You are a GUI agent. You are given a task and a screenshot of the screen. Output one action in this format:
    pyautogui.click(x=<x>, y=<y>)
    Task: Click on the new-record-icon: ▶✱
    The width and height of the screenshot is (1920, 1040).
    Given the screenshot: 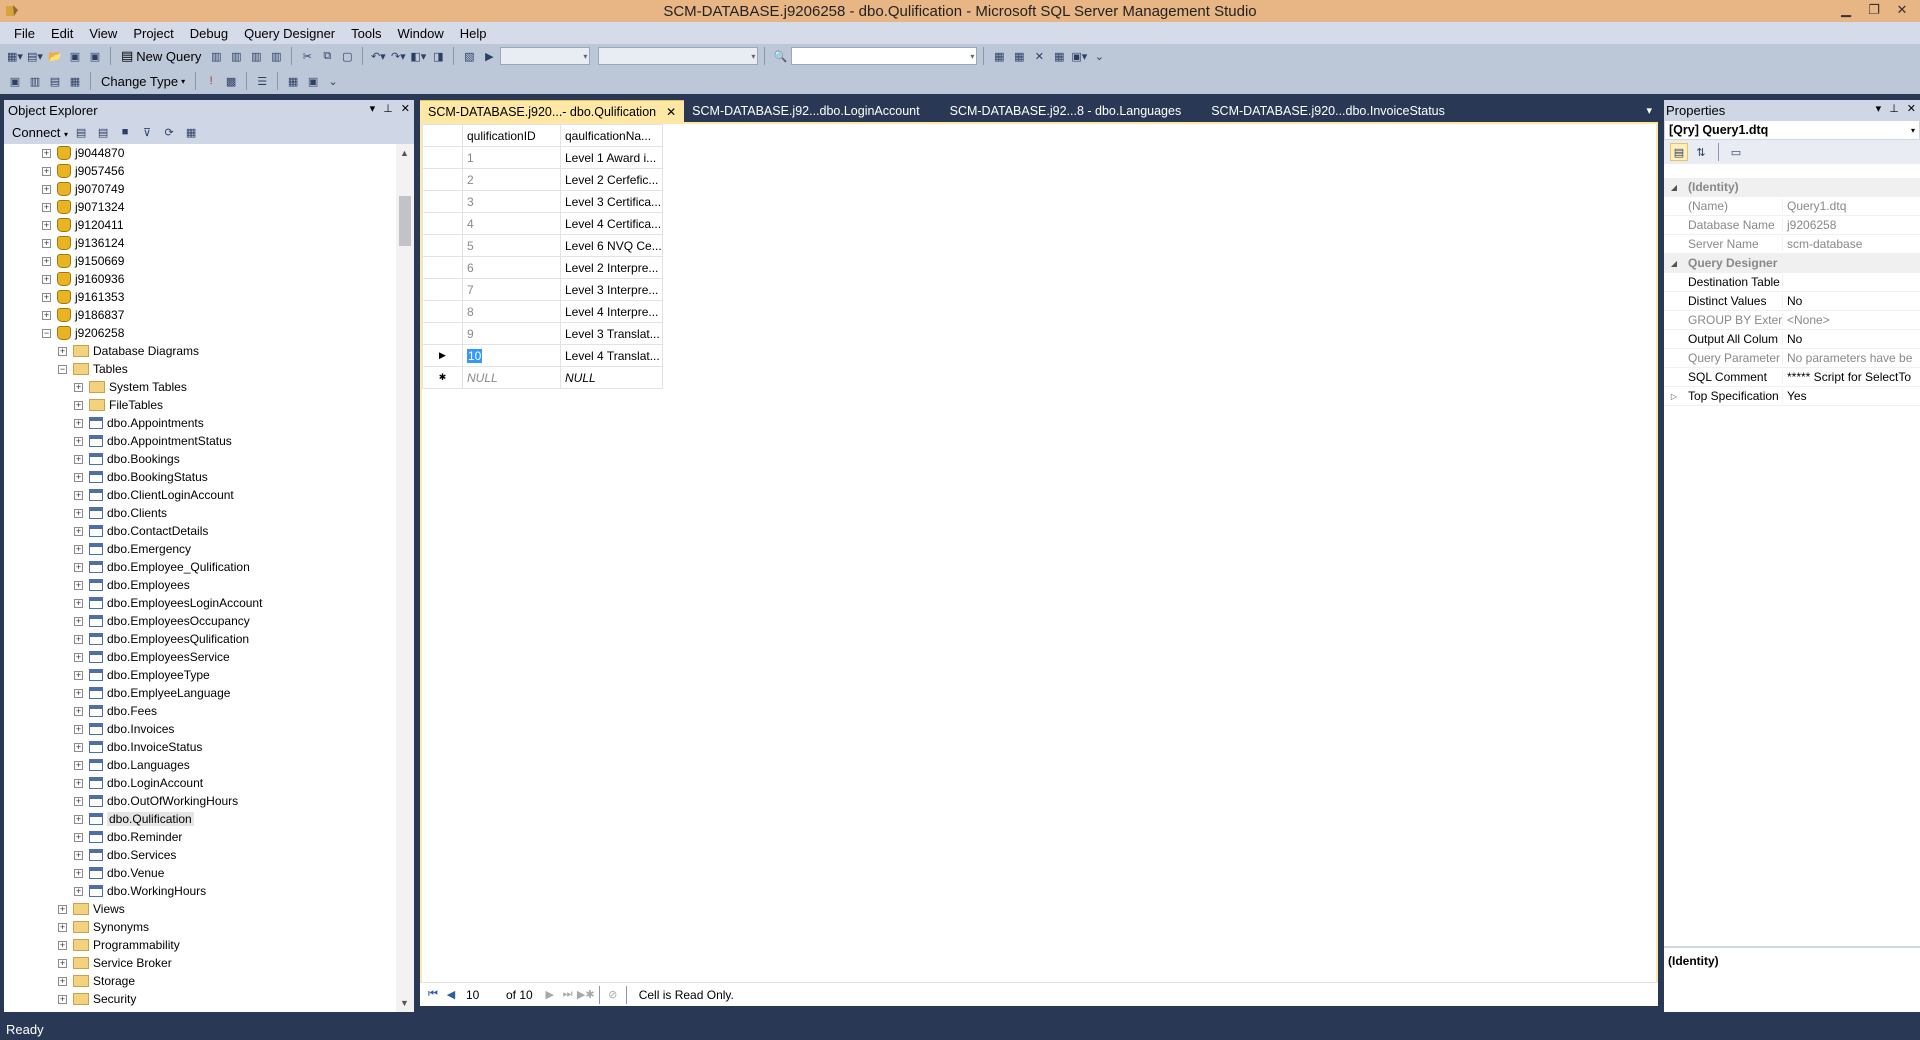 What is the action you would take?
    pyautogui.click(x=586, y=994)
    